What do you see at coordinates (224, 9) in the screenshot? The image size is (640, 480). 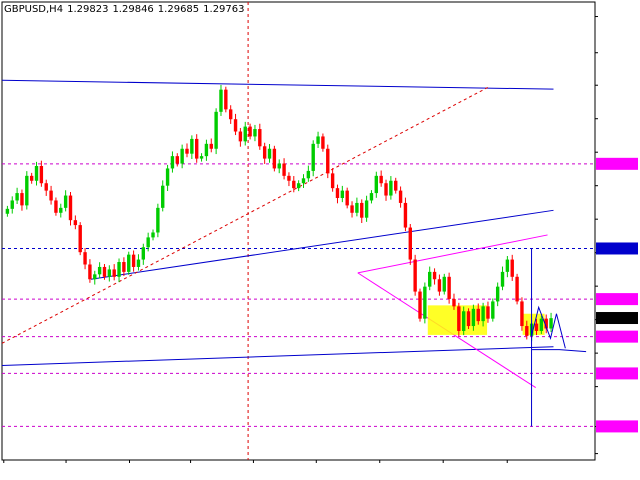 I see `close-value: 1.29763` at bounding box center [224, 9].